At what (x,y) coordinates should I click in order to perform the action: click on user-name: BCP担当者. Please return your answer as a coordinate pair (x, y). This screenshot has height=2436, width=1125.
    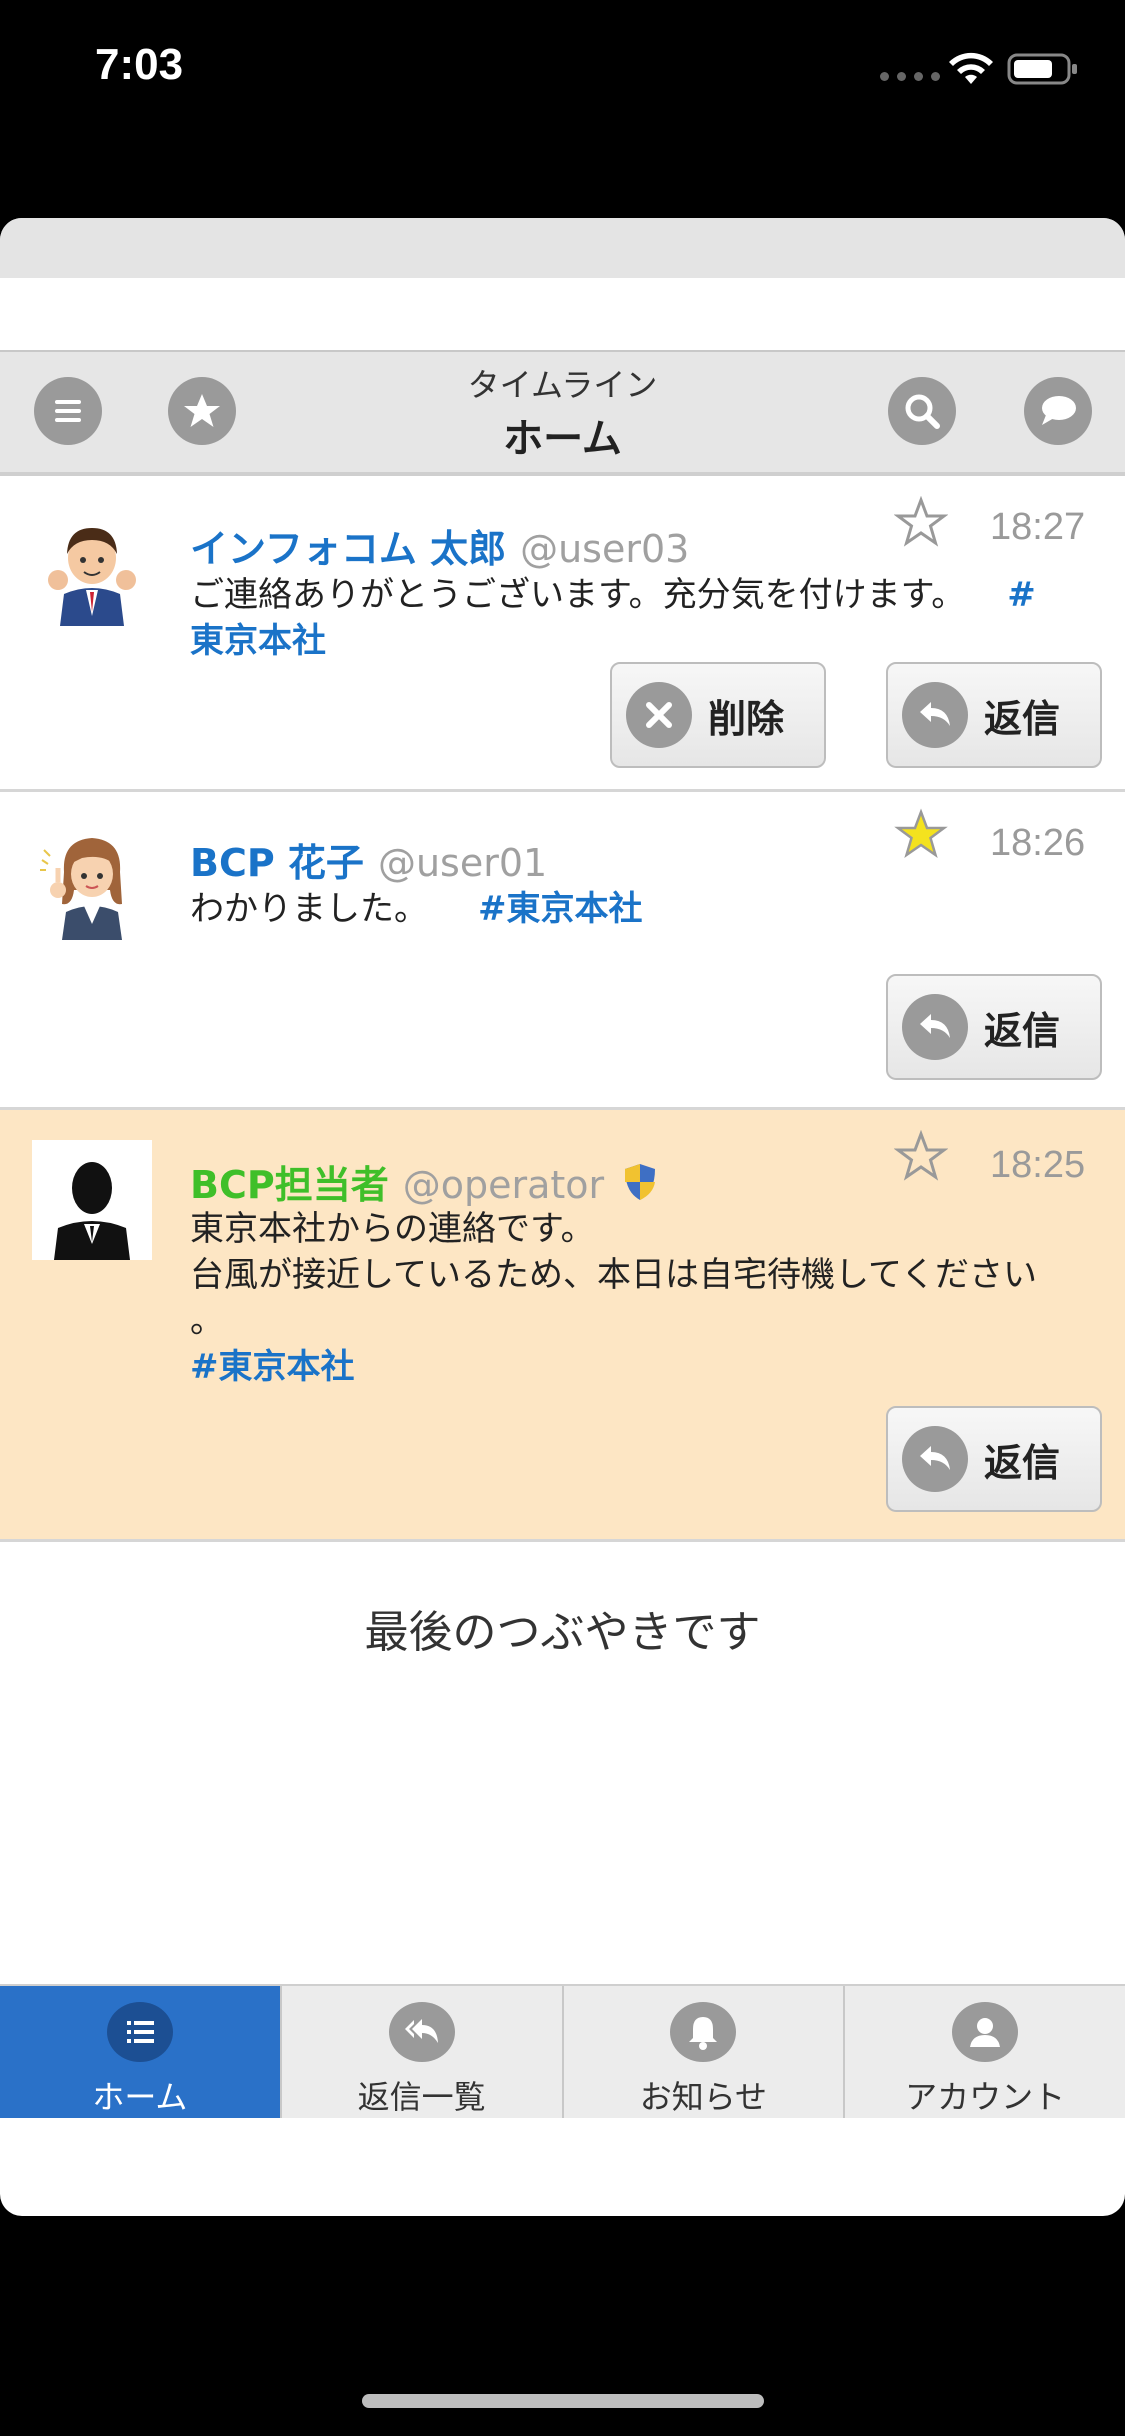
    Looking at the image, I should click on (289, 1185).